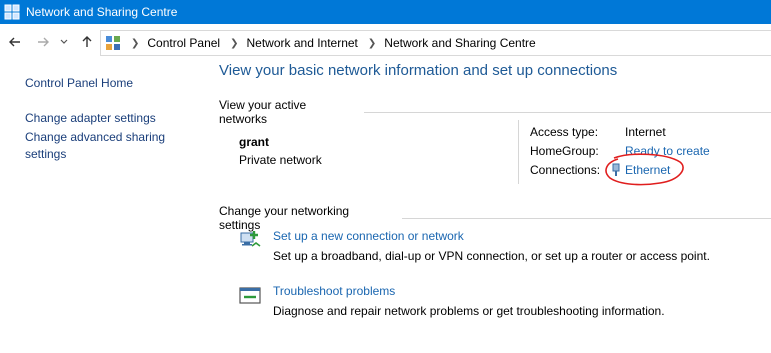 Image resolution: width=771 pixels, height=353 pixels. I want to click on troubleshoot-icon, so click(250, 295).